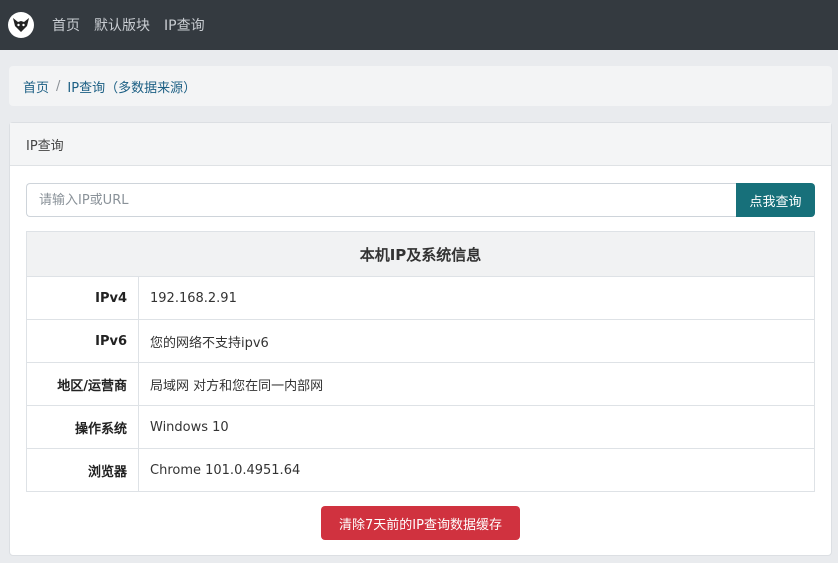 The width and height of the screenshot is (838, 563). Describe the element at coordinates (66, 25) in the screenshot. I see `nav-home-link: 首页` at that location.